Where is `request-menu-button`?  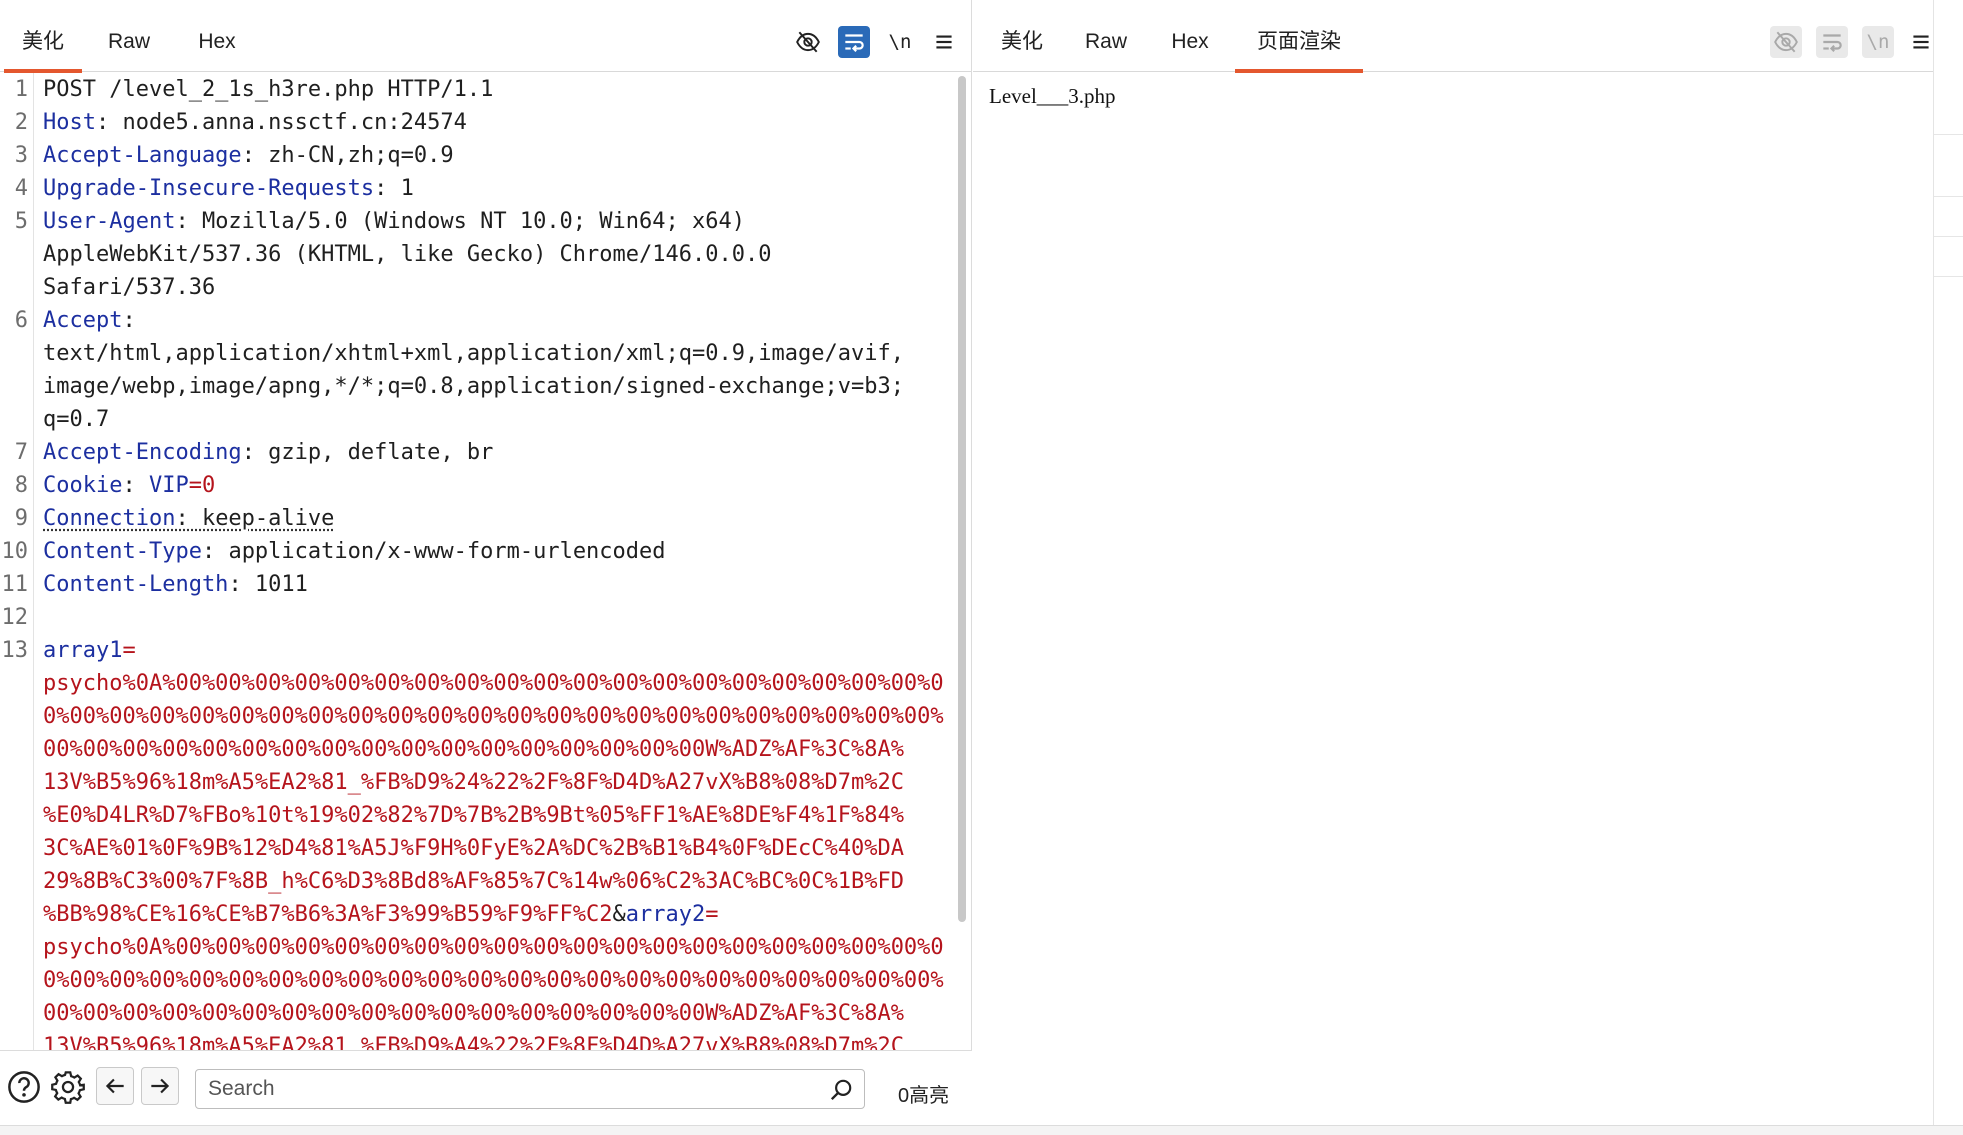 request-menu-button is located at coordinates (944, 42).